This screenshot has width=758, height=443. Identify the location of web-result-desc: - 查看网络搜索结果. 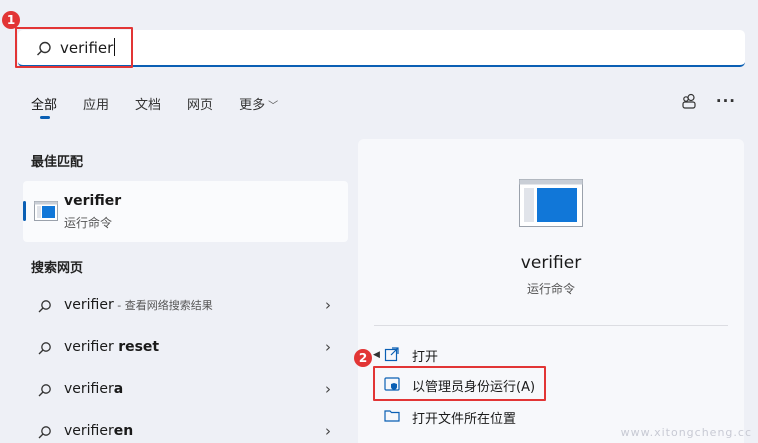
(163, 305).